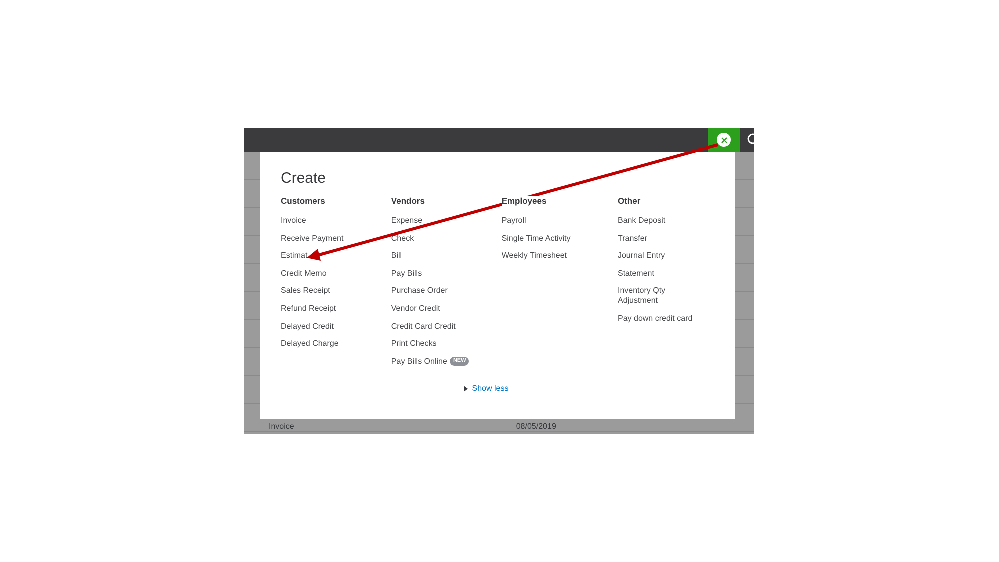  I want to click on close-button, so click(724, 140).